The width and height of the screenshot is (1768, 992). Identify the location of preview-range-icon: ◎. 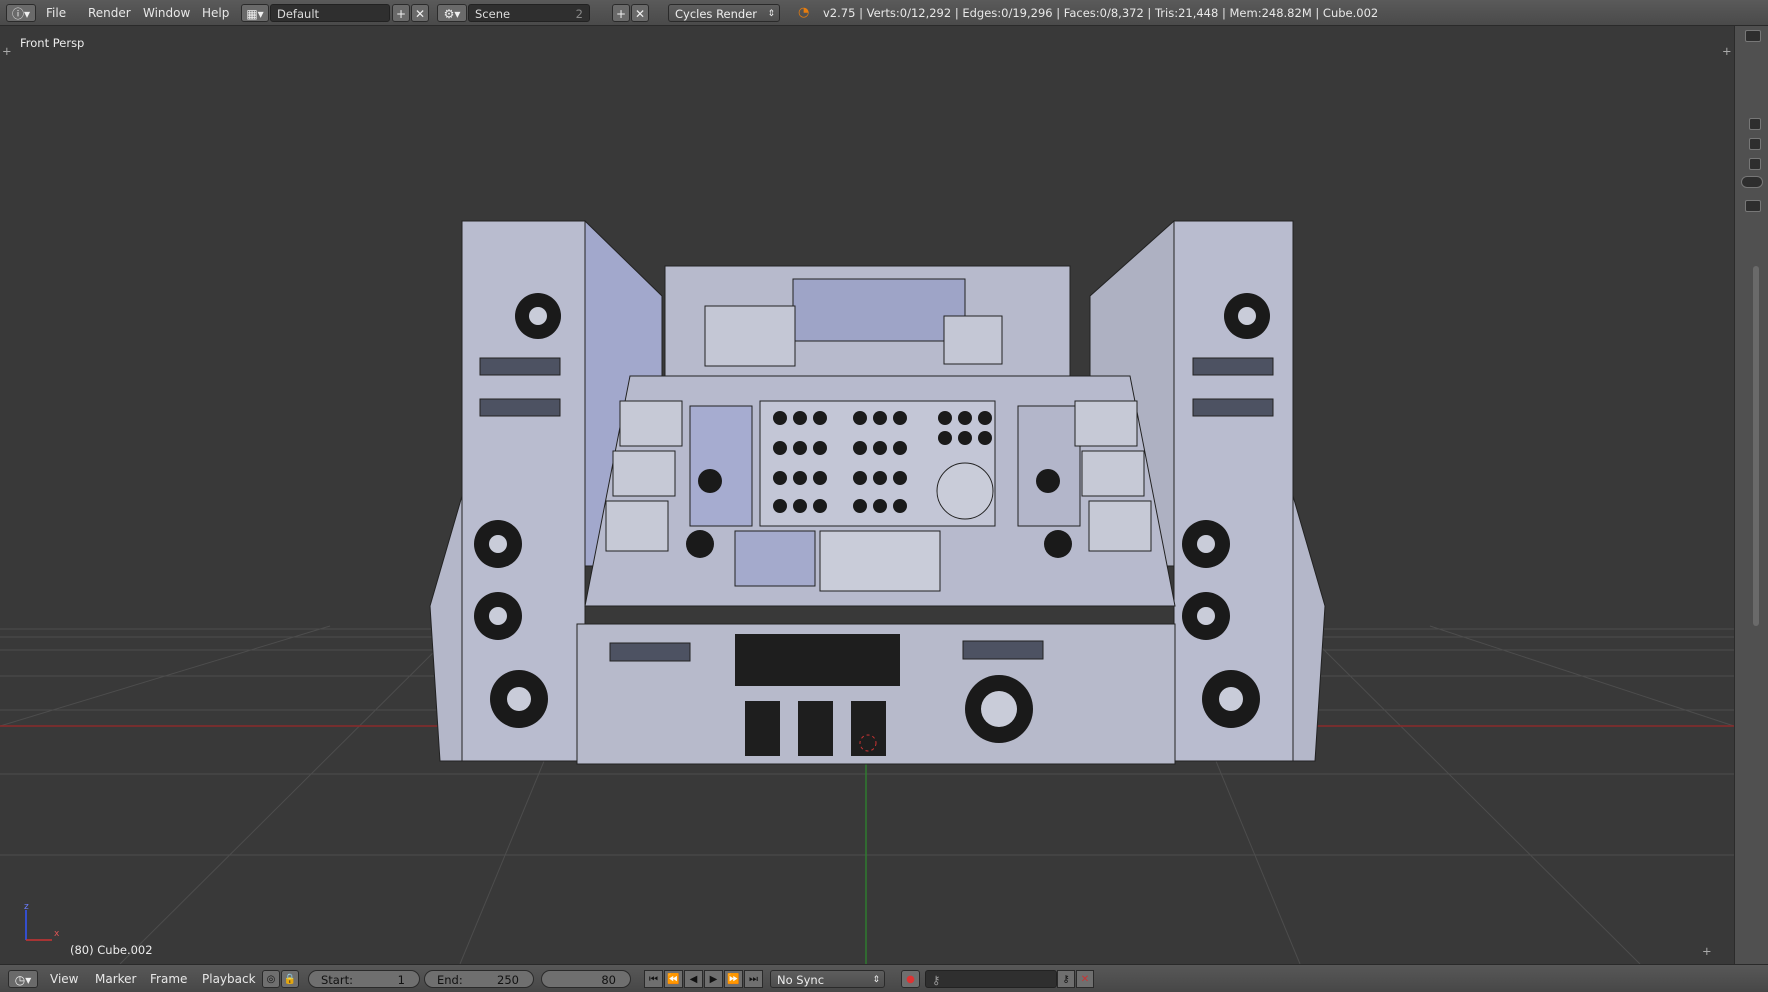
(271, 979).